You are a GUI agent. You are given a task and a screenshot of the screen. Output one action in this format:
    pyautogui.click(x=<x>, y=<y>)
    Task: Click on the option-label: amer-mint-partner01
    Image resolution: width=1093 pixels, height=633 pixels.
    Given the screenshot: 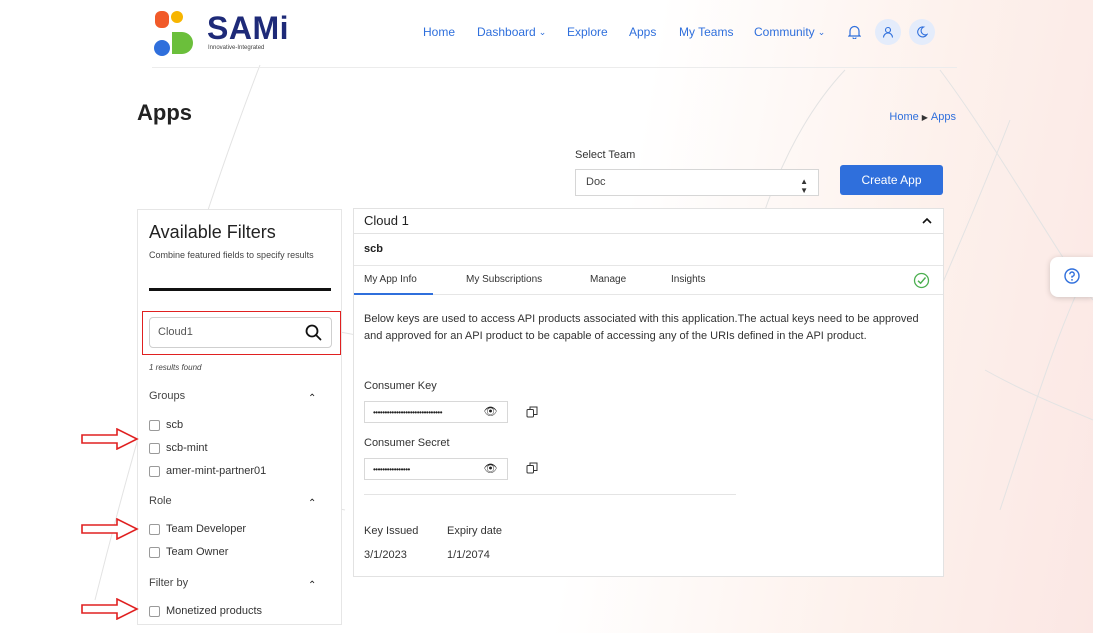 What is the action you would take?
    pyautogui.click(x=216, y=471)
    